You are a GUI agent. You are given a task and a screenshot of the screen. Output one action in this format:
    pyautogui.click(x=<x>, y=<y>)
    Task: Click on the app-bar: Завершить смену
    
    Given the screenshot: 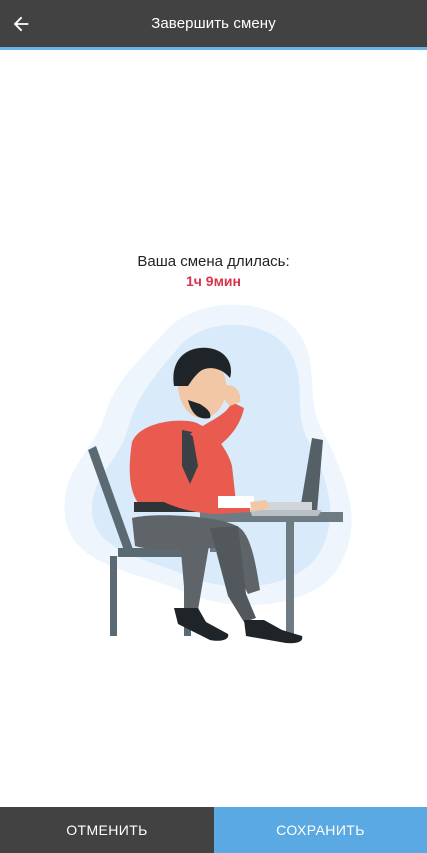 What is the action you would take?
    pyautogui.click(x=213, y=23)
    